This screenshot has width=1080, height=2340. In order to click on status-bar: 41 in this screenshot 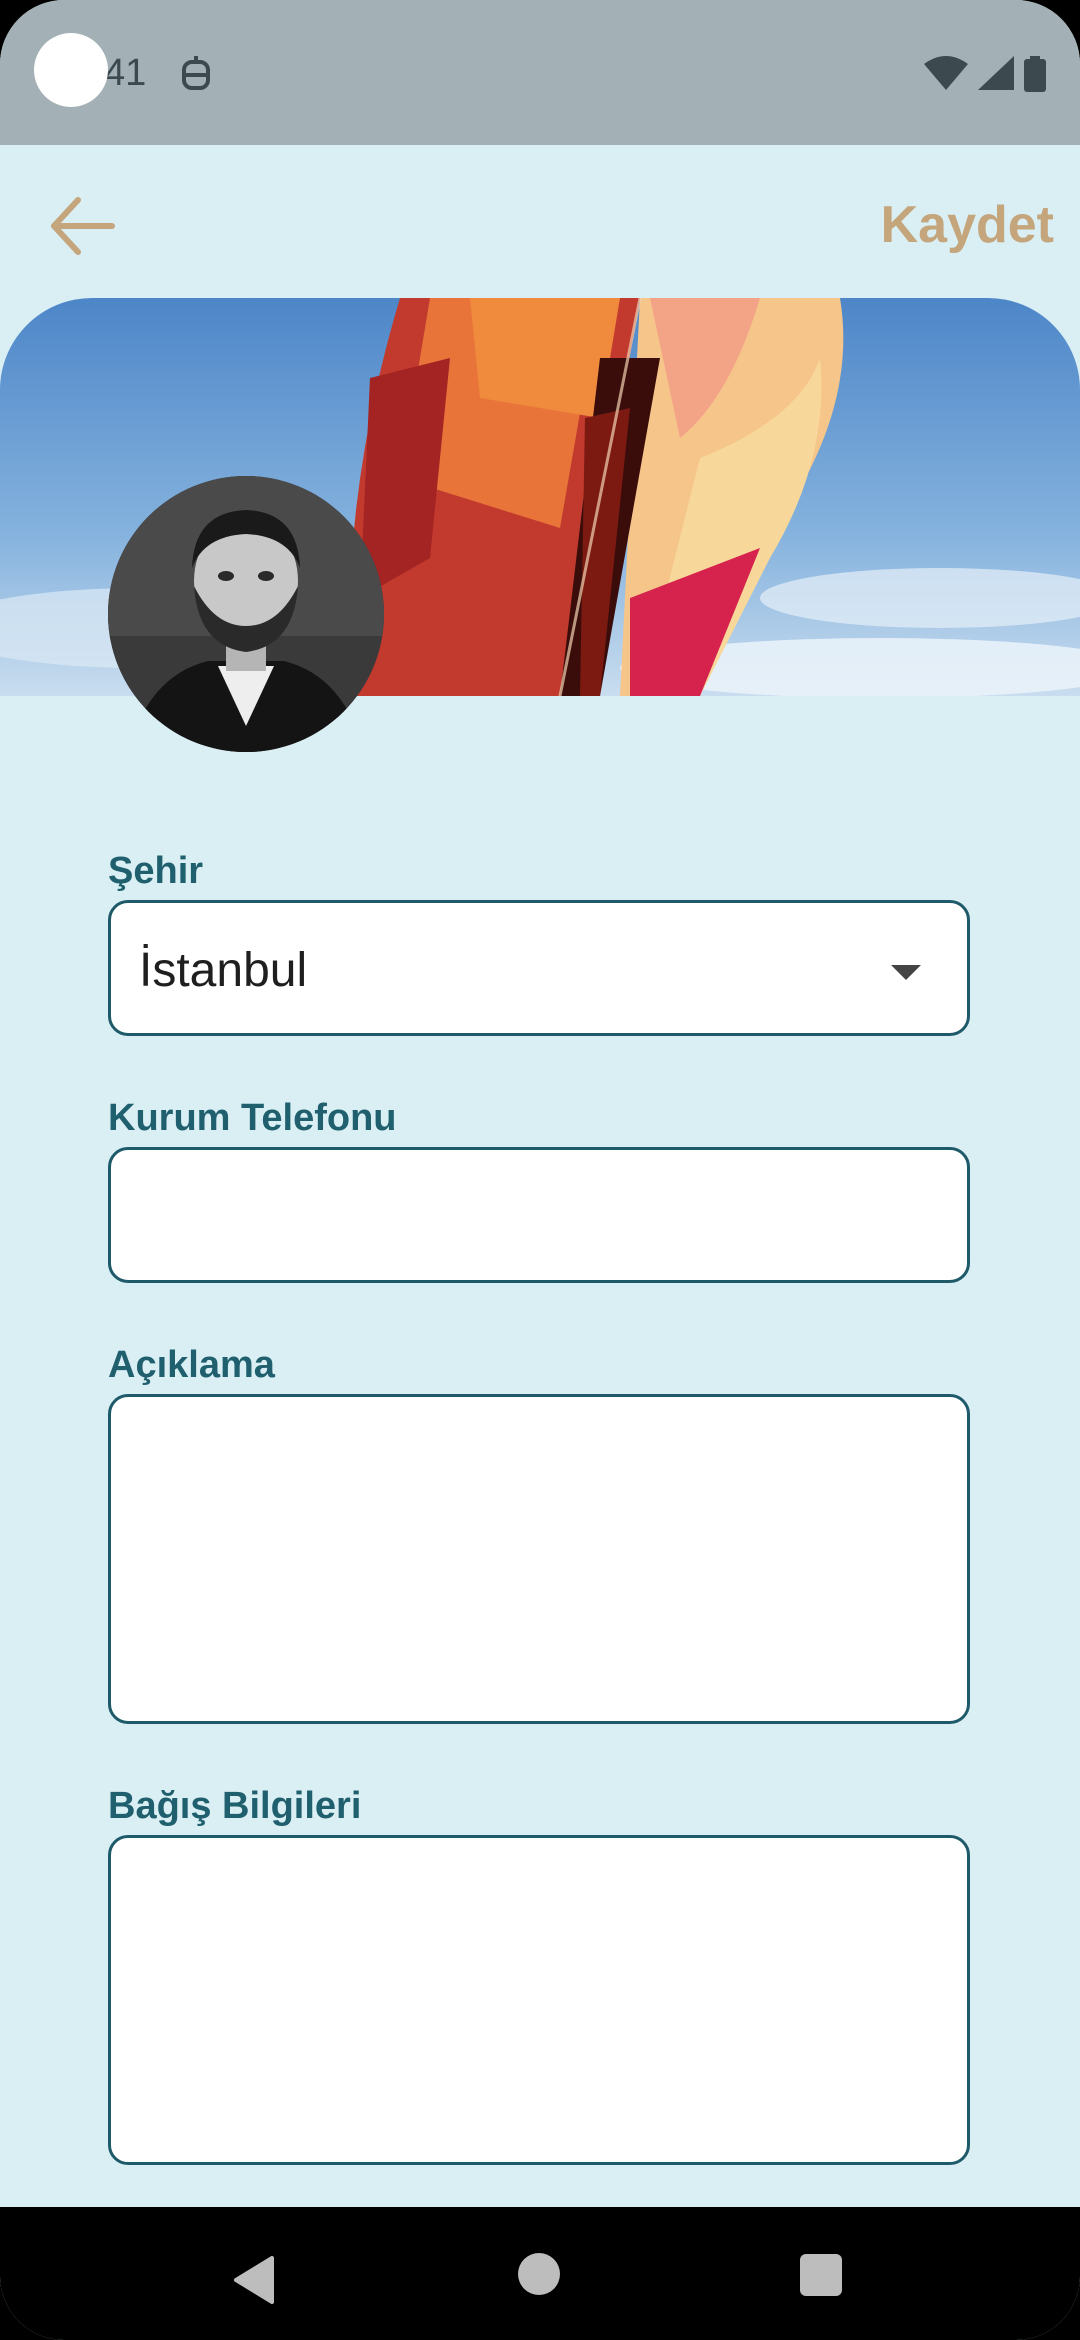, I will do `click(540, 72)`.